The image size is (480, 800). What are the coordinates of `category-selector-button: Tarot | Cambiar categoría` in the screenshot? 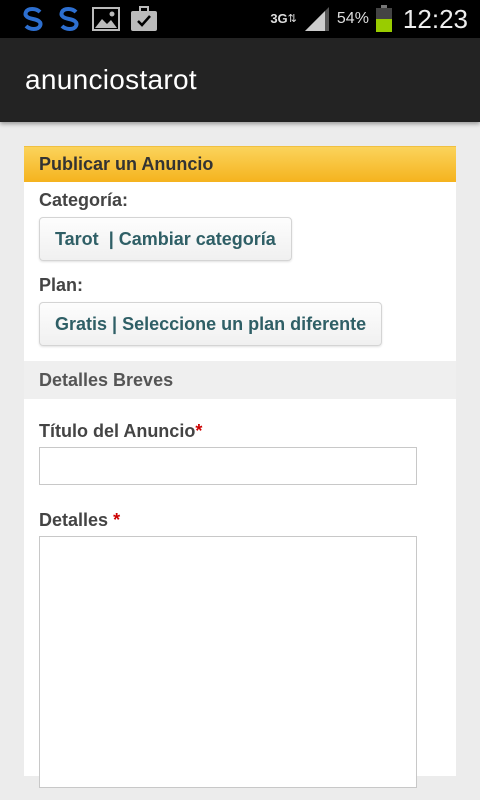 It's located at (165, 239).